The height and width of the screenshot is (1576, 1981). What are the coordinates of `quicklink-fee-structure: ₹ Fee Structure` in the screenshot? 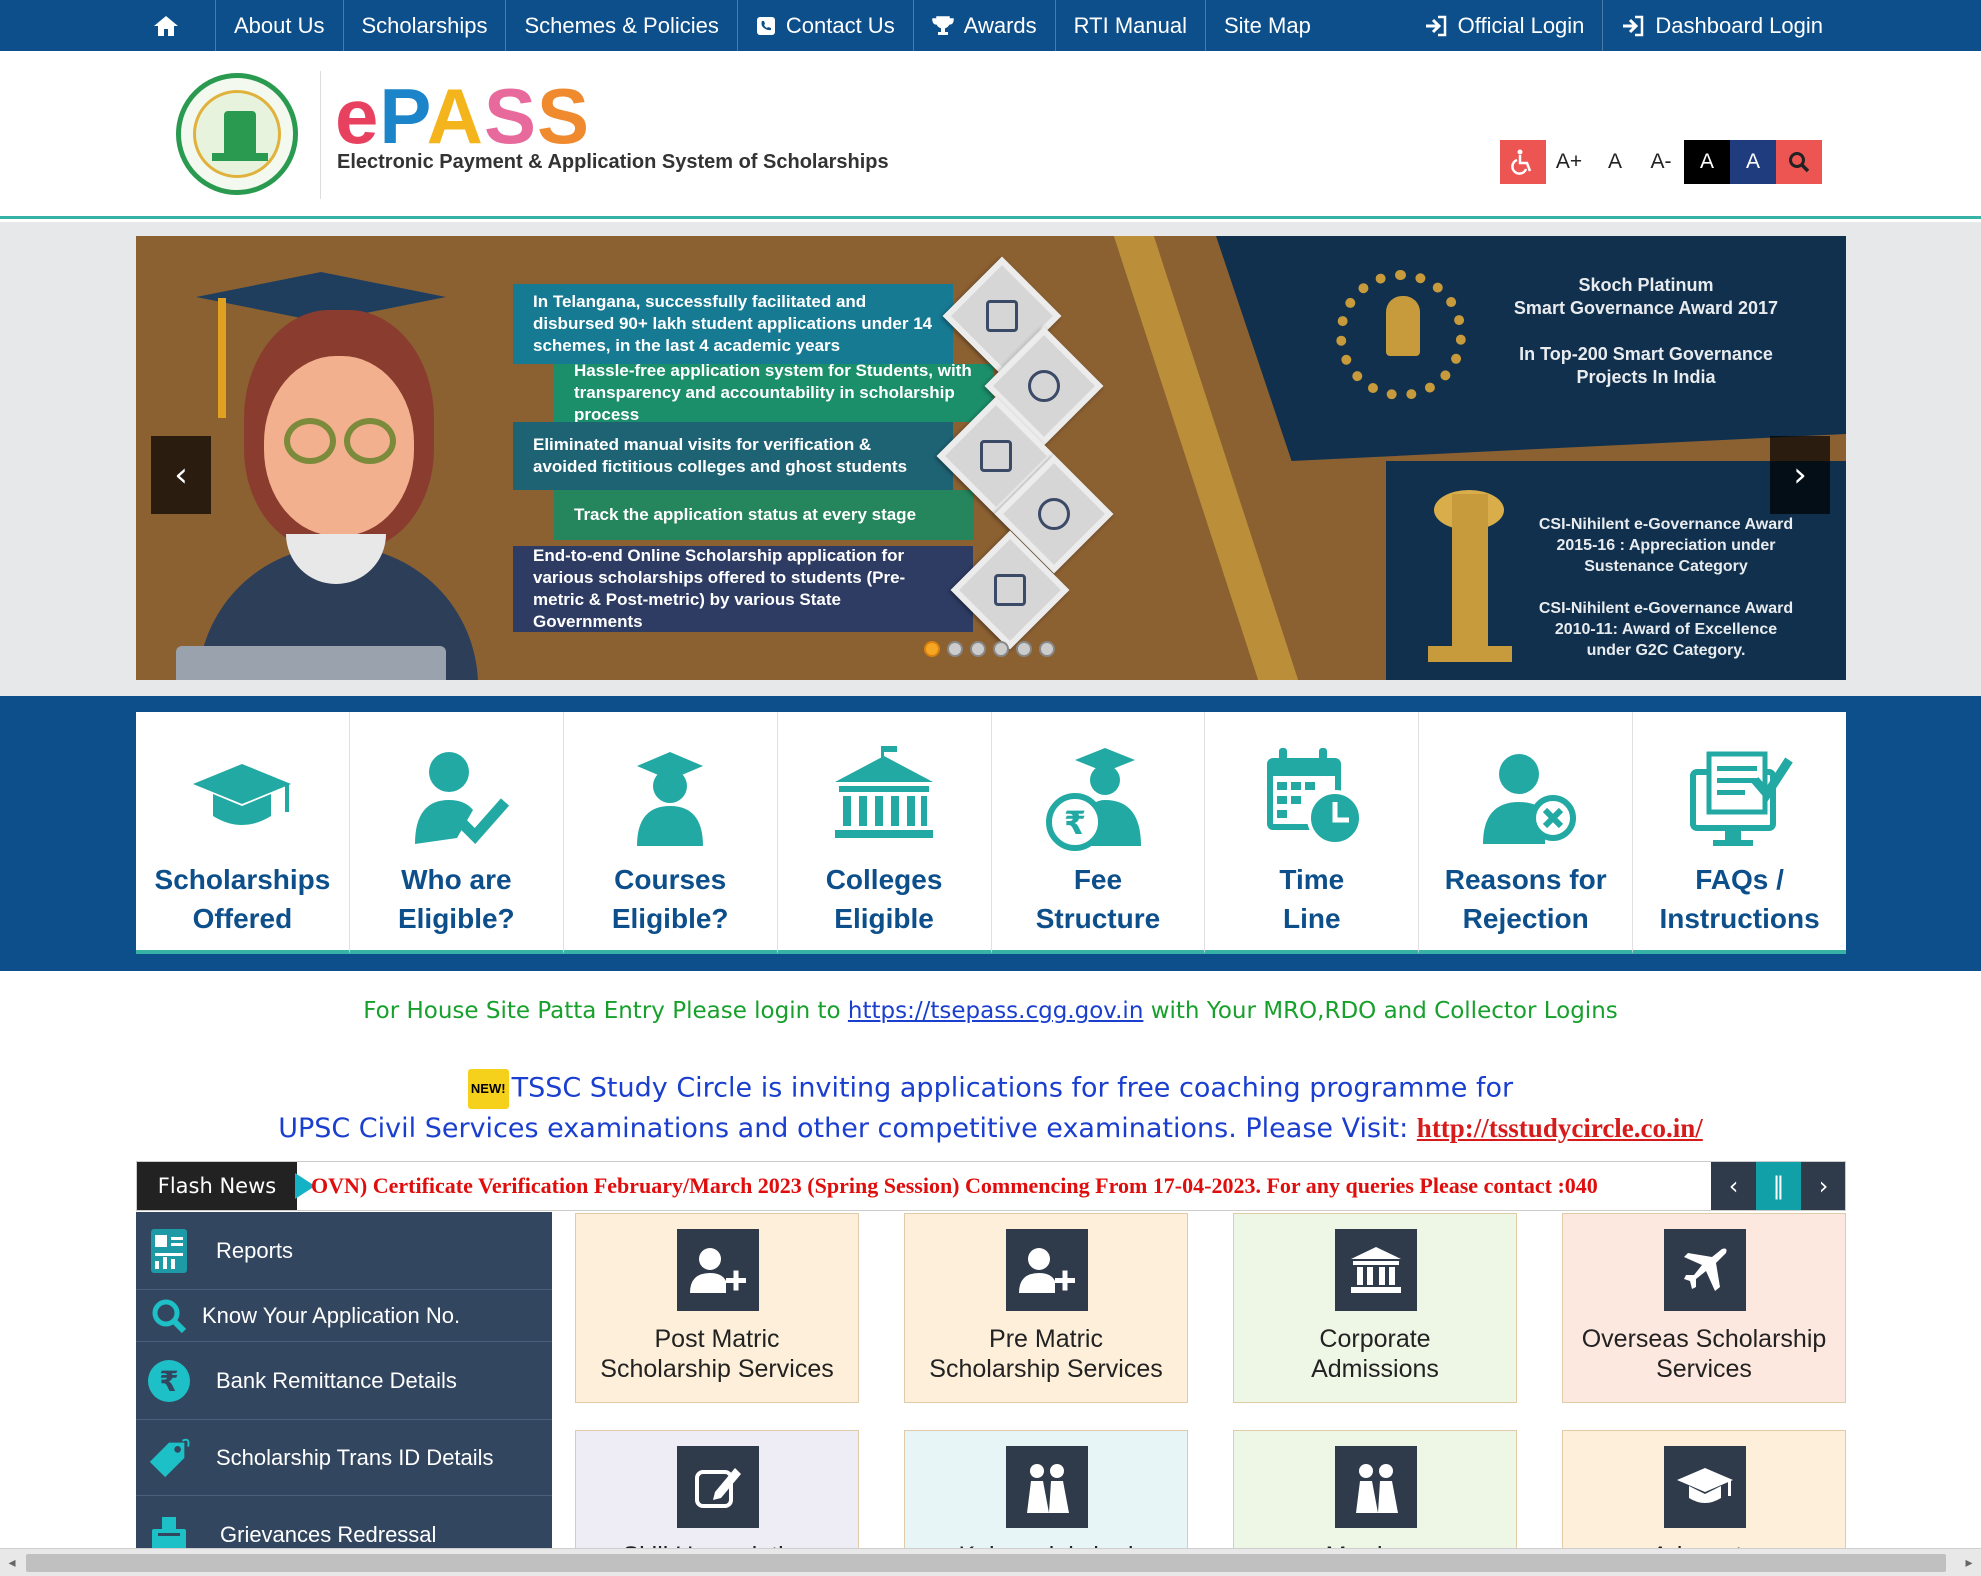 It's located at (1098, 833).